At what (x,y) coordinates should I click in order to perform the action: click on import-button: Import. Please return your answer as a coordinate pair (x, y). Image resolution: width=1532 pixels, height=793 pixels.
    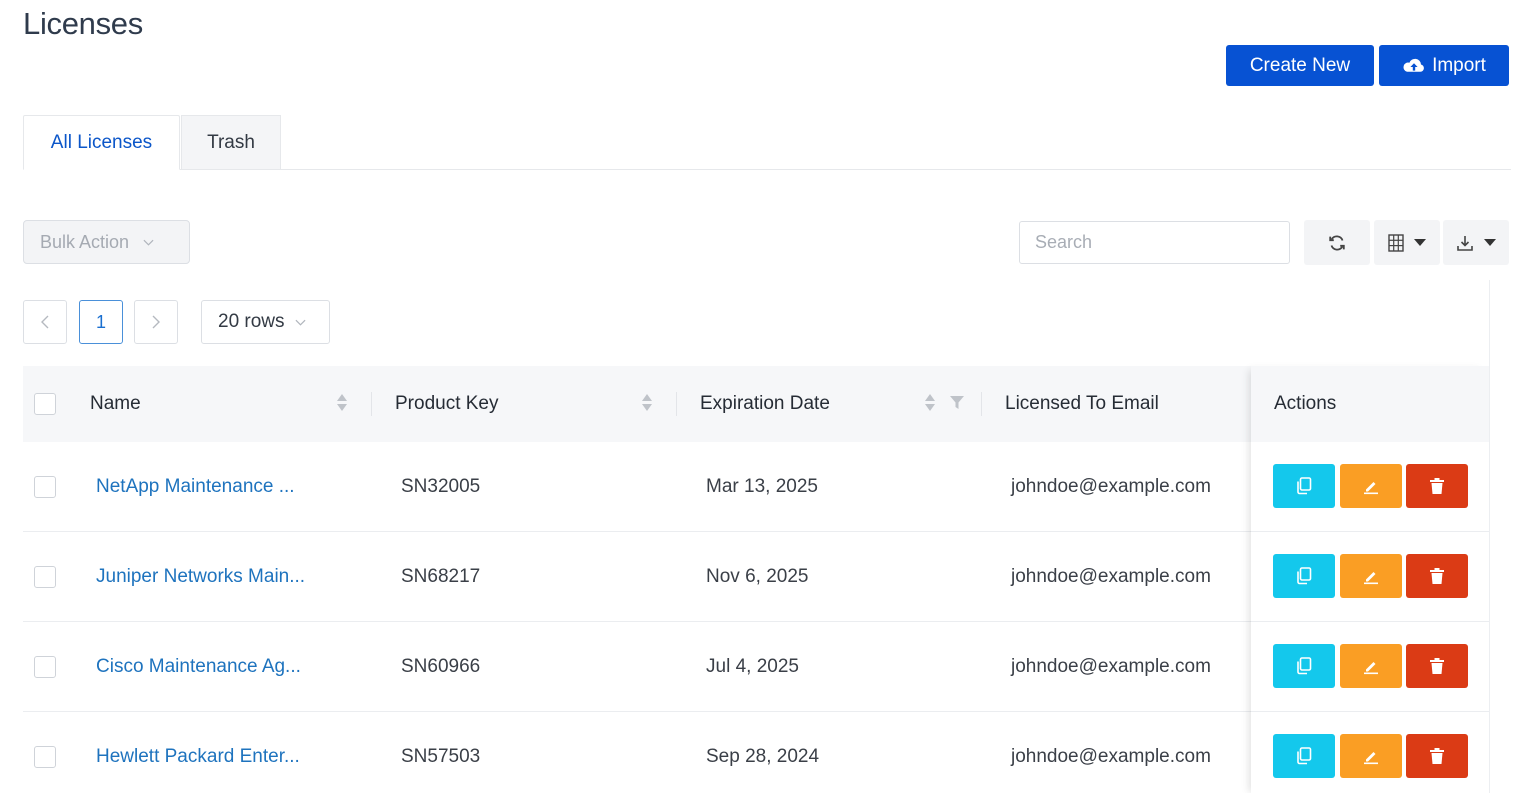
    Looking at the image, I should click on (1444, 65).